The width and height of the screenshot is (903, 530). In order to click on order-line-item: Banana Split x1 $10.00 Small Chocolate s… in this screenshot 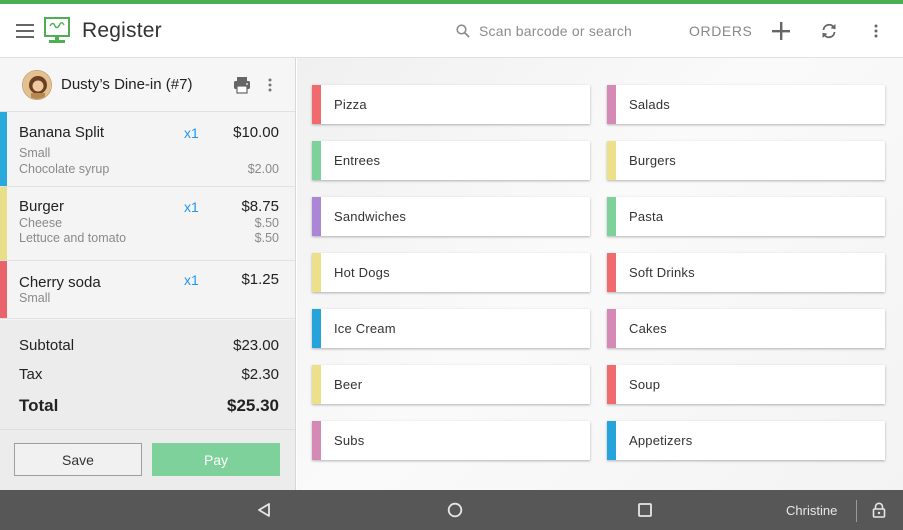, I will do `click(147, 149)`.